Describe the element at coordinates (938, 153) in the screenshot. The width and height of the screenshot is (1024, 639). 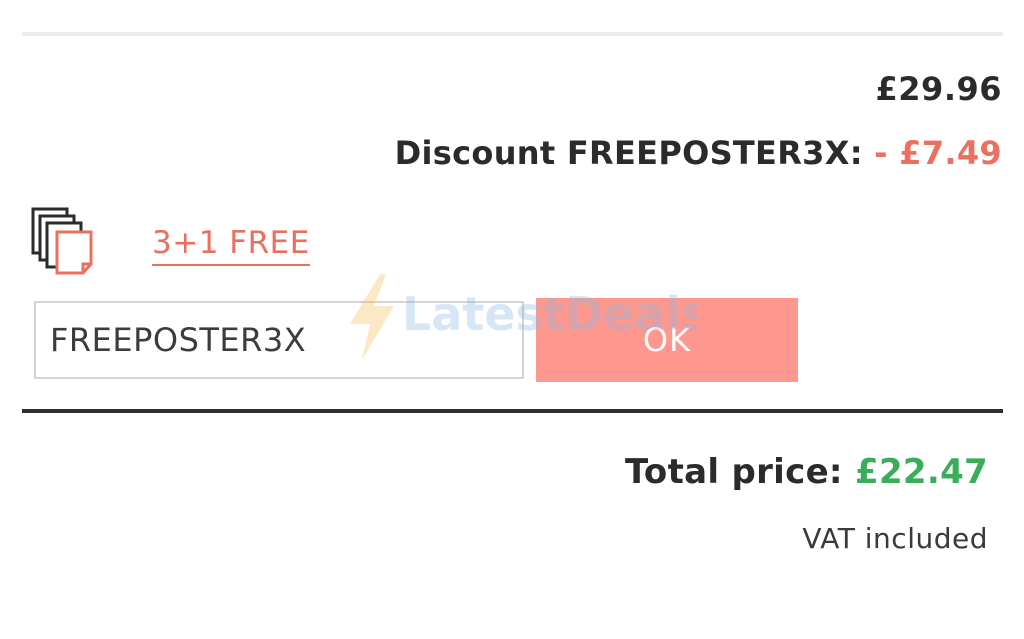
I see `discount-amount: - £7.49` at that location.